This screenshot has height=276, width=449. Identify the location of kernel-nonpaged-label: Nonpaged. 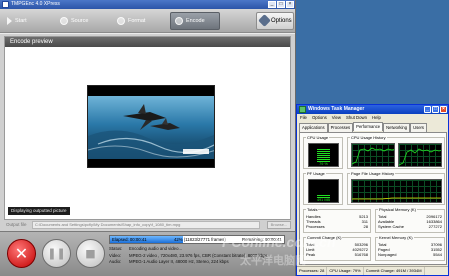
(387, 255).